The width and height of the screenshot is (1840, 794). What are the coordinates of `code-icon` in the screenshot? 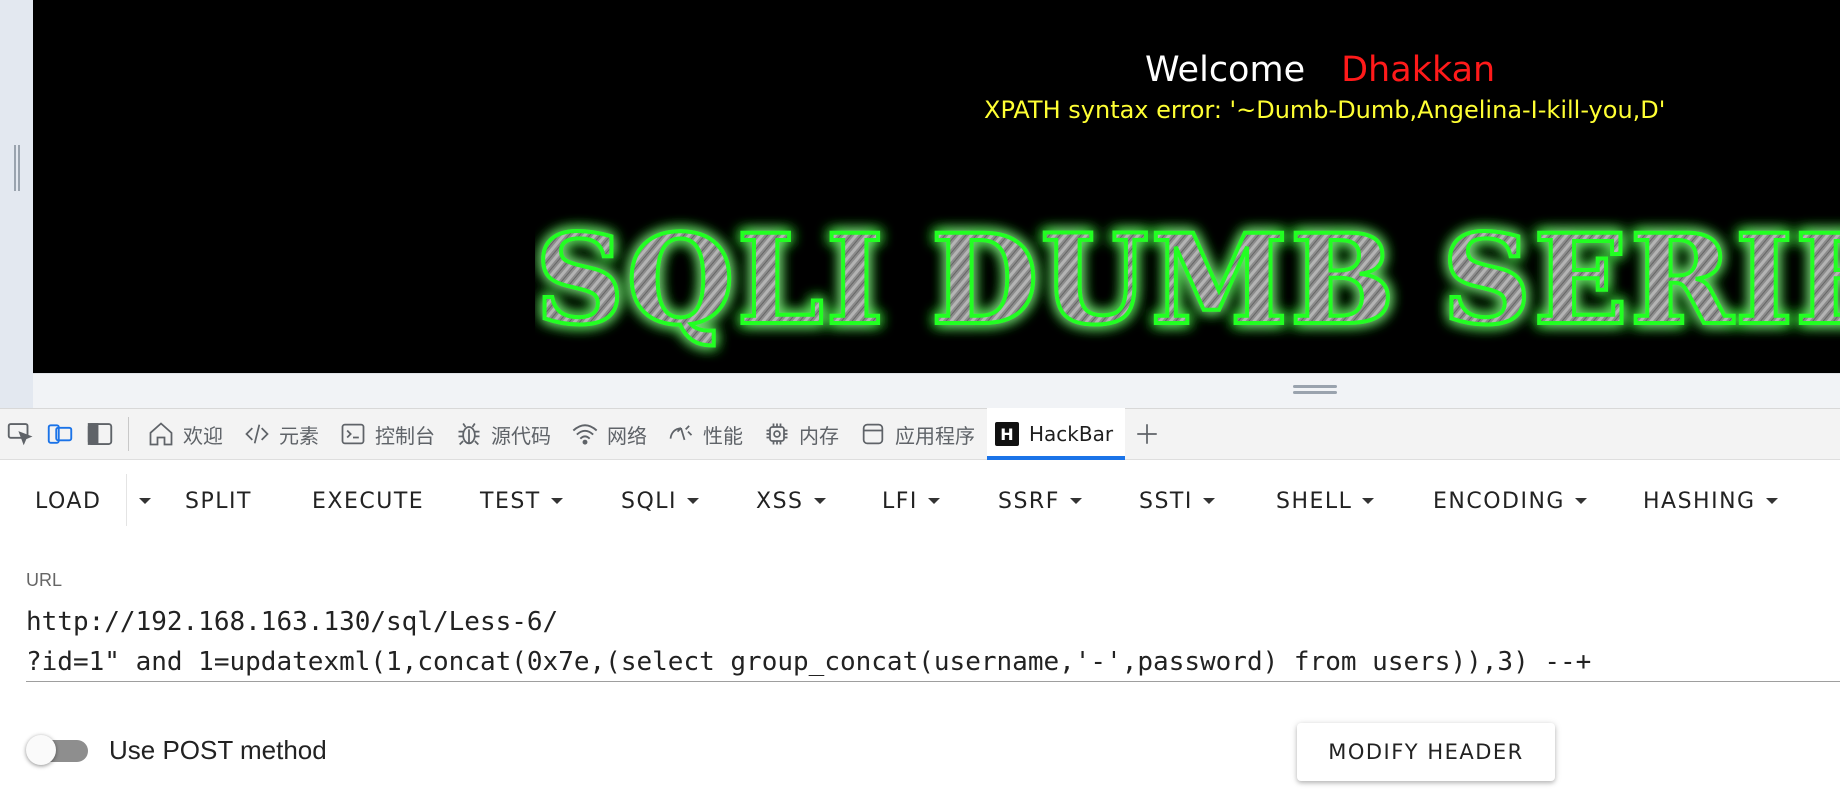 It's located at (257, 434).